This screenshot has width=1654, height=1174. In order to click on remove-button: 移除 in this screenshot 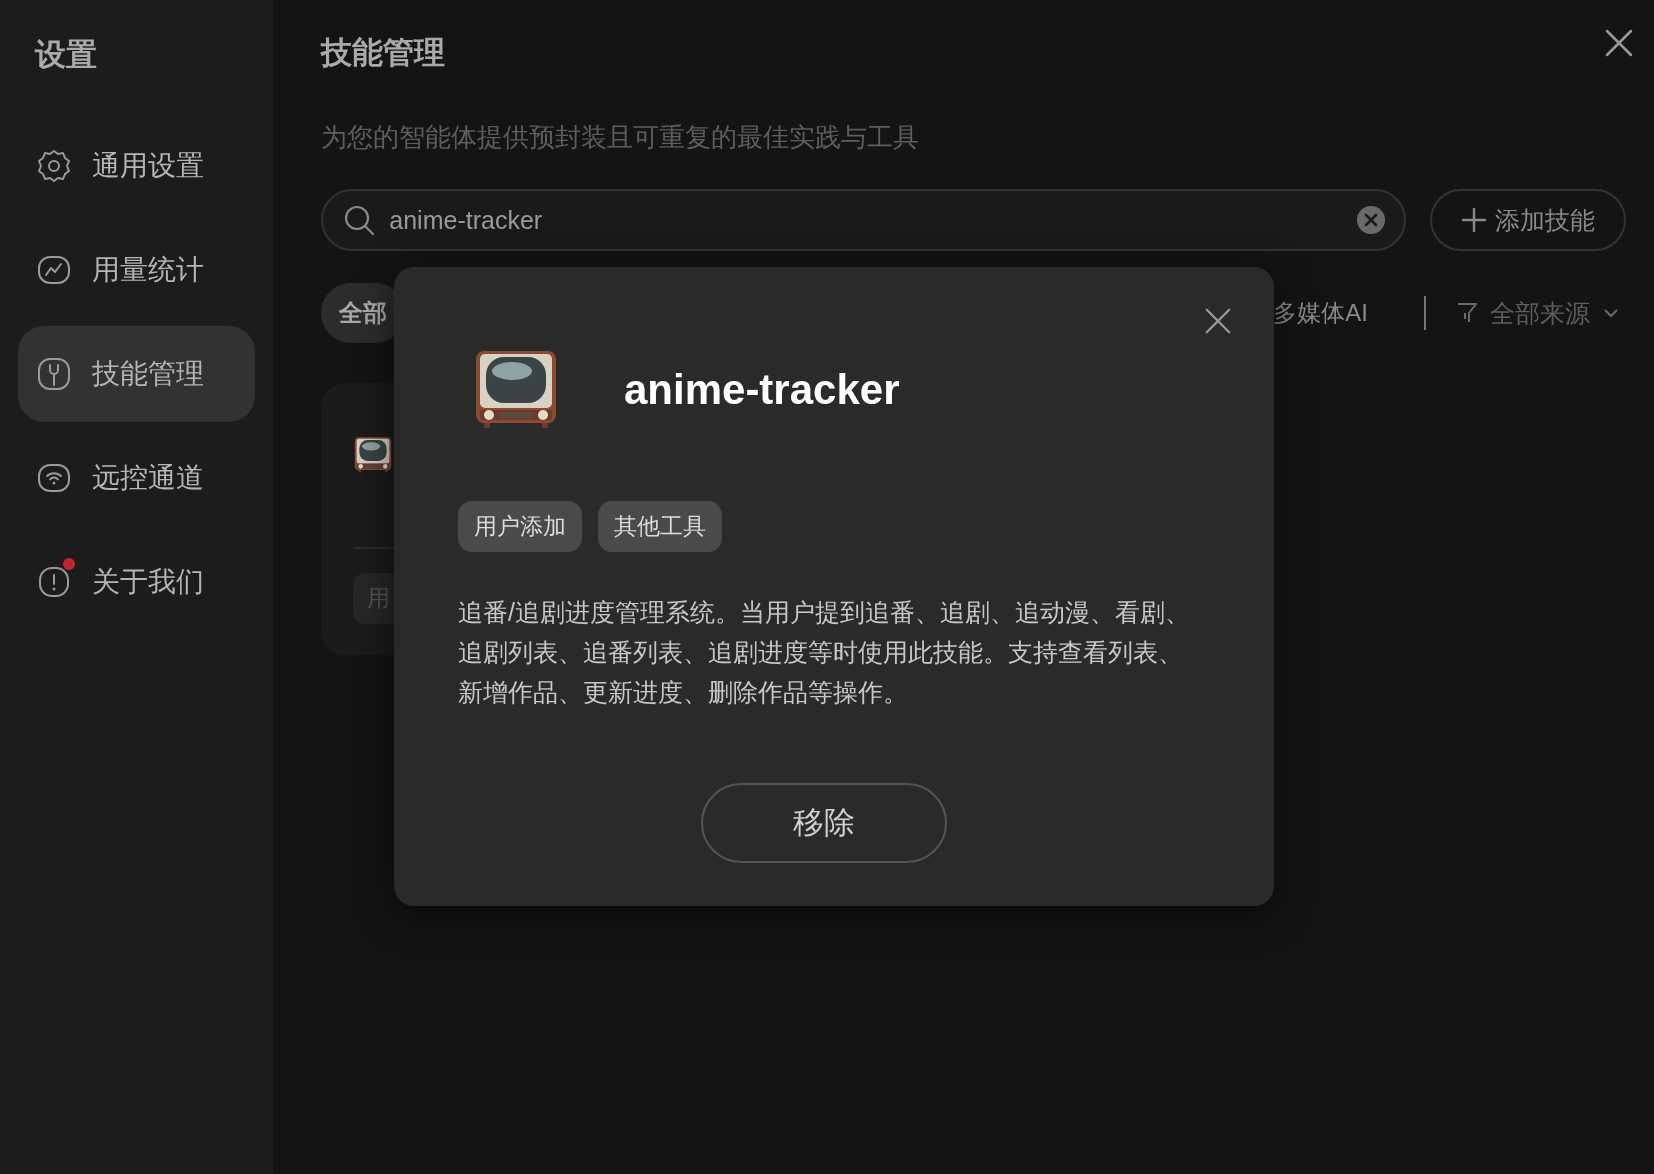, I will do `click(824, 823)`.